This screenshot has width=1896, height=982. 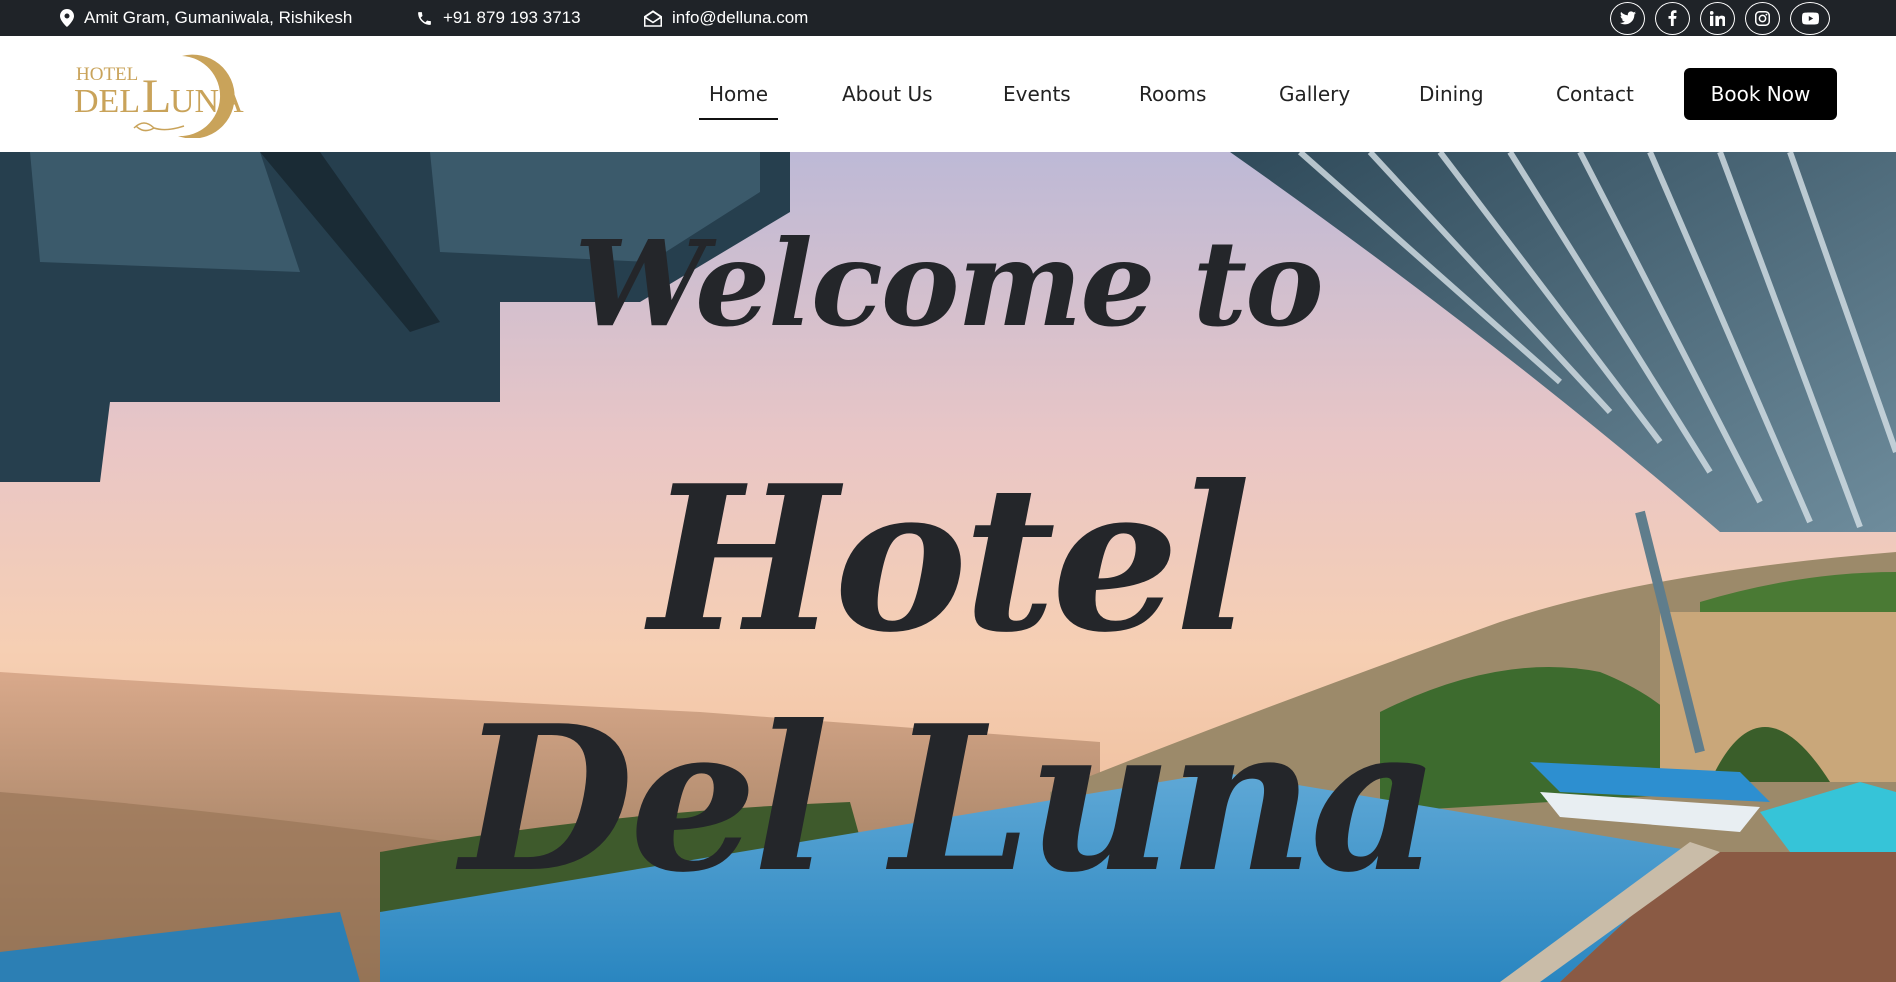 I want to click on hero-del-luna-text: Del Luna, so click(x=949, y=799).